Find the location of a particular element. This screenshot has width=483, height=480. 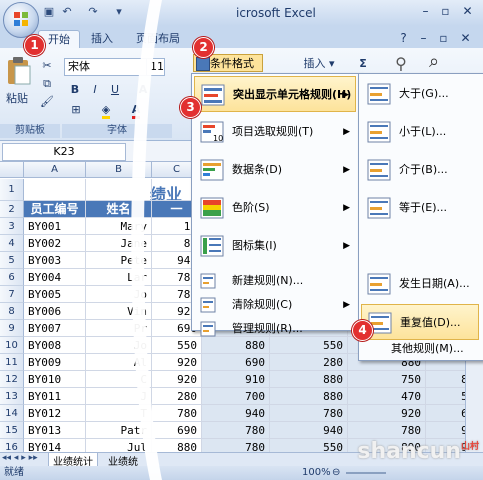

sort-filter-icon: ⚲ is located at coordinates (401, 64).